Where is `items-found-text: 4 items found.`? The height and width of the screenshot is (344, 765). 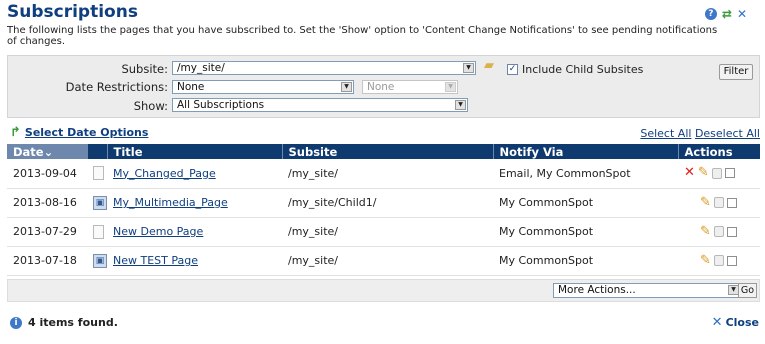 items-found-text: 4 items found. is located at coordinates (73, 322).